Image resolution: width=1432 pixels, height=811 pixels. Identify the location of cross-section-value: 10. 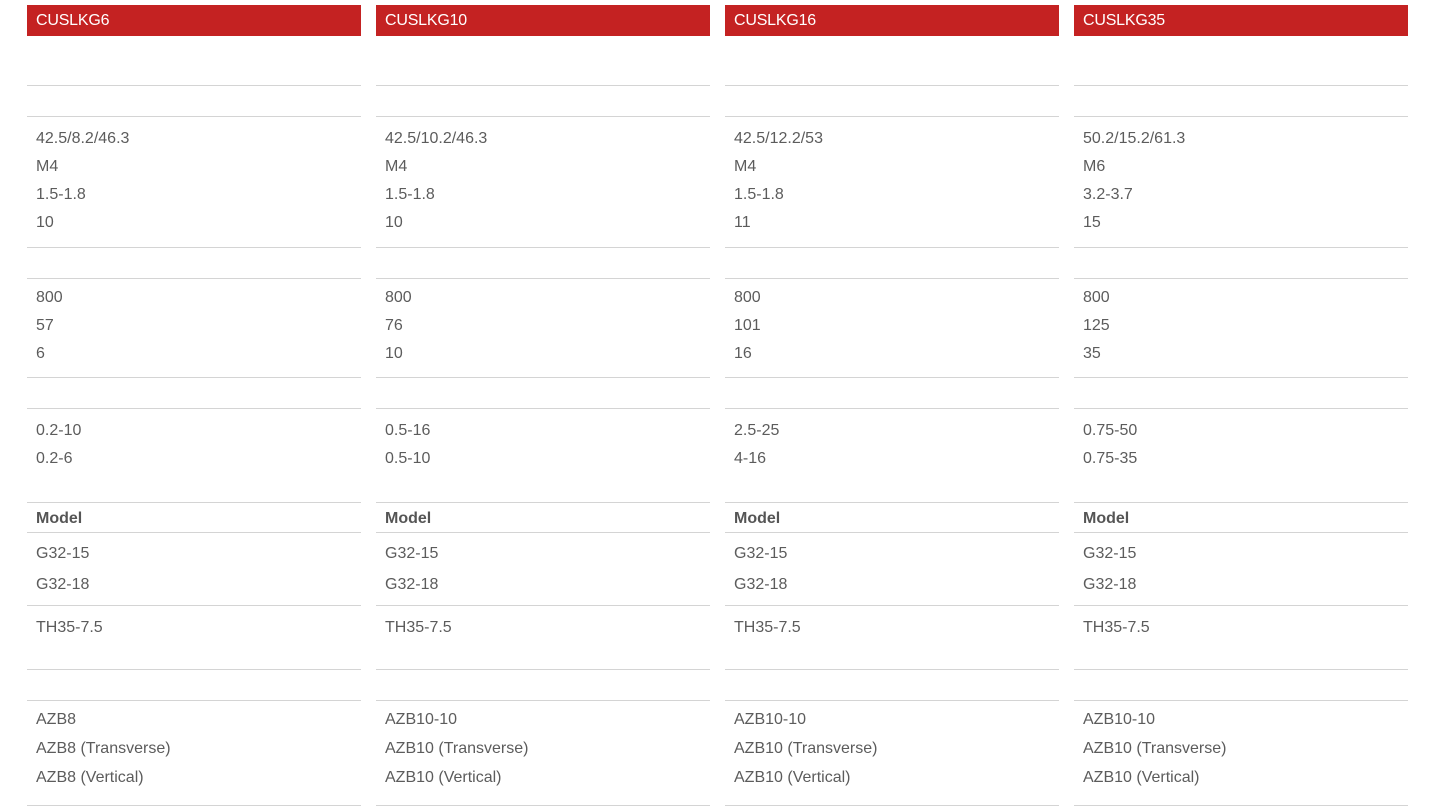
(394, 353).